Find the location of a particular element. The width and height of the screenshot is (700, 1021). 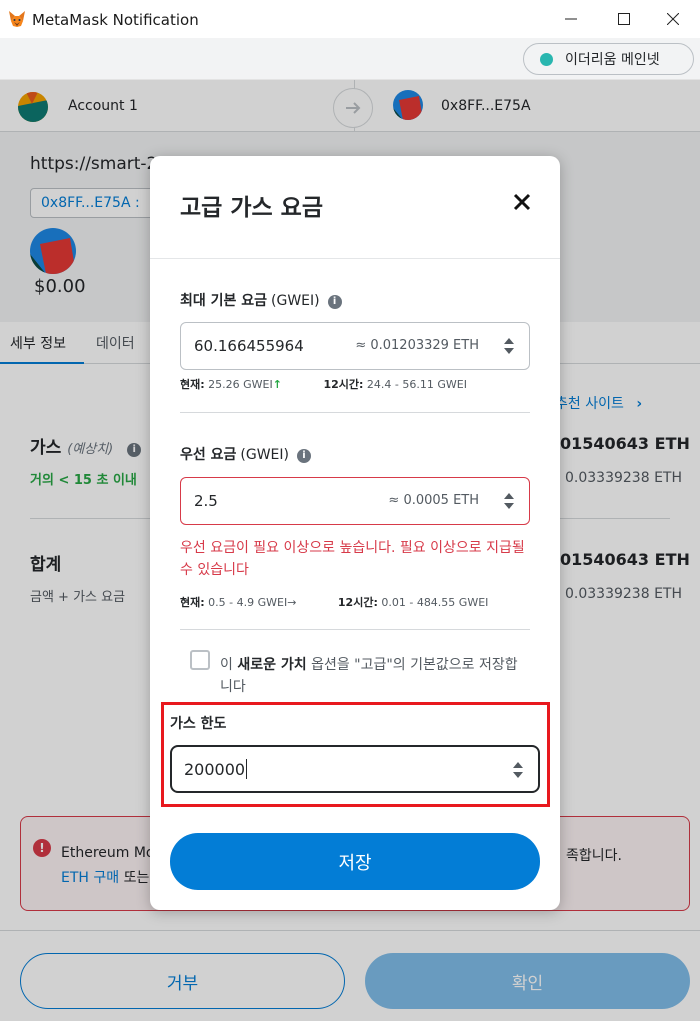

window-close-button is located at coordinates (673, 19).